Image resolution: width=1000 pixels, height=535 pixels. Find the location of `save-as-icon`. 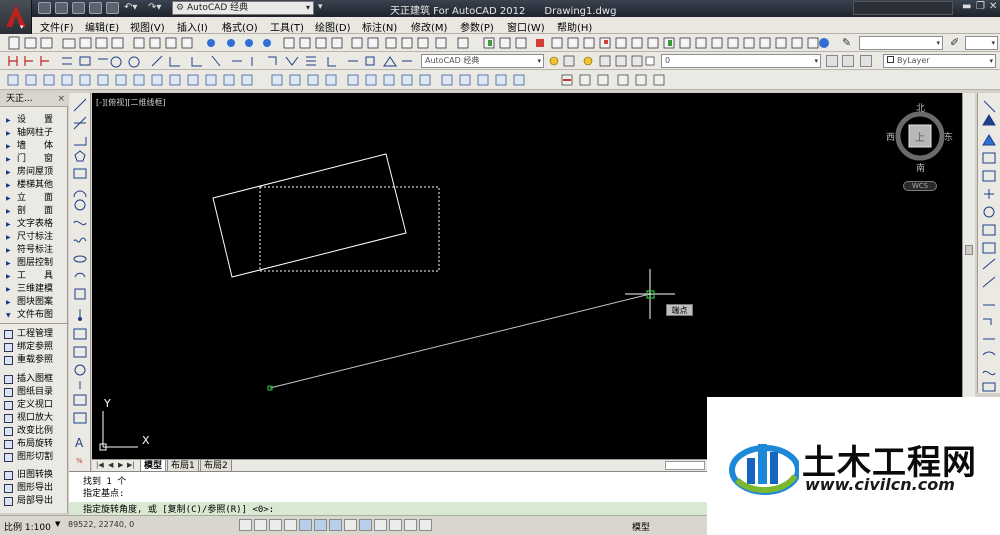

save-as-icon is located at coordinates (95, 8).